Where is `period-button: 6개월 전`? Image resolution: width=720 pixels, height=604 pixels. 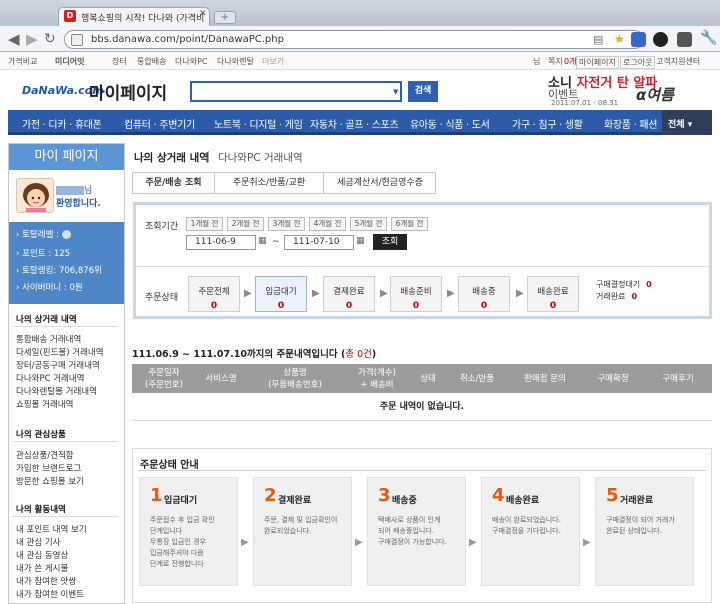 period-button: 6개월 전 is located at coordinates (409, 224).